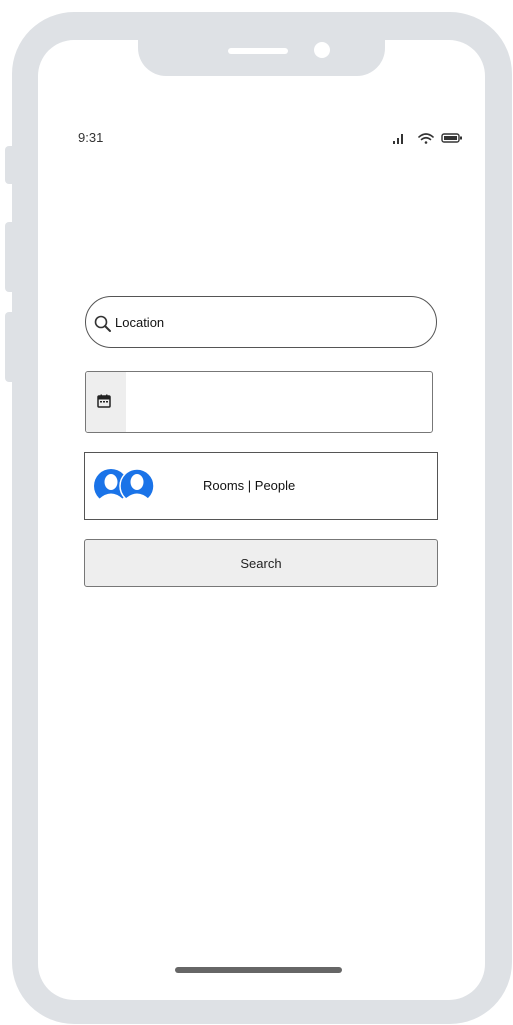 This screenshot has width=513, height=1025. What do you see at coordinates (249, 485) in the screenshot?
I see `rooms-people-label: Rooms | People` at bounding box center [249, 485].